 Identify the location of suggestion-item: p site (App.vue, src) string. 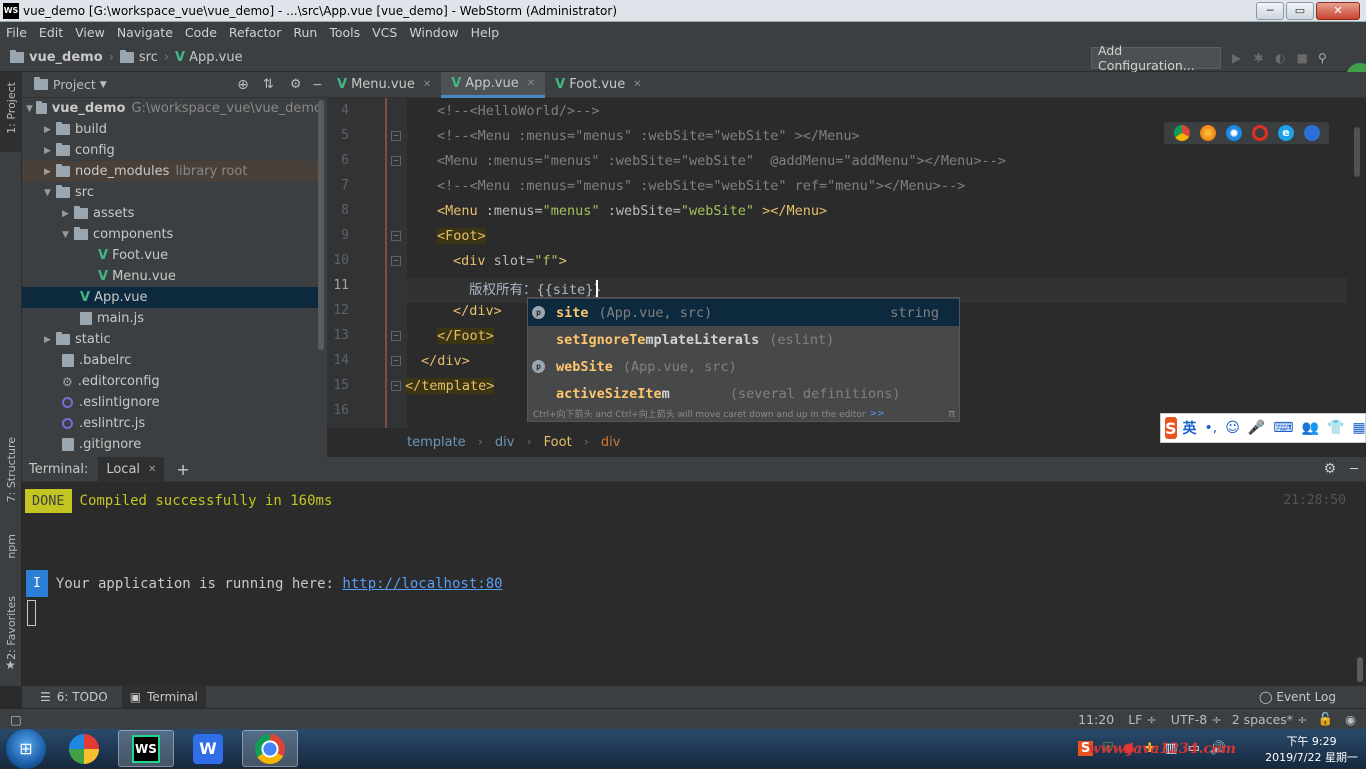
(743, 312).